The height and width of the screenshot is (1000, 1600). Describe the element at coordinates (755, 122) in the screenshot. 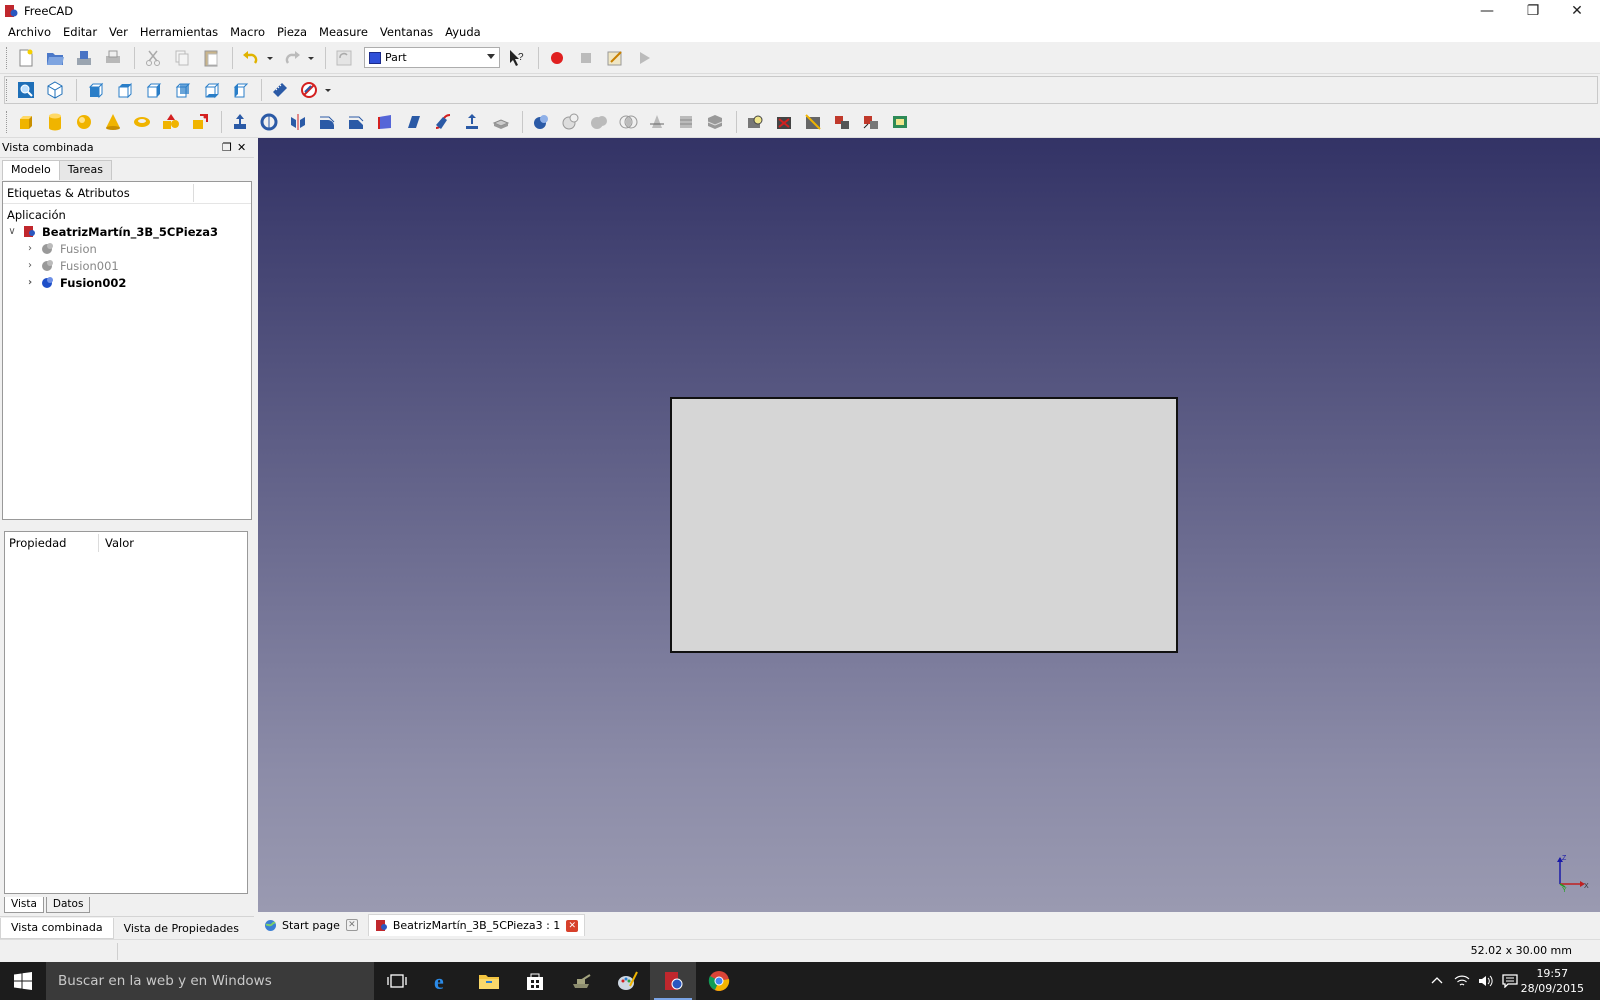

I see `check-geometry-button` at that location.